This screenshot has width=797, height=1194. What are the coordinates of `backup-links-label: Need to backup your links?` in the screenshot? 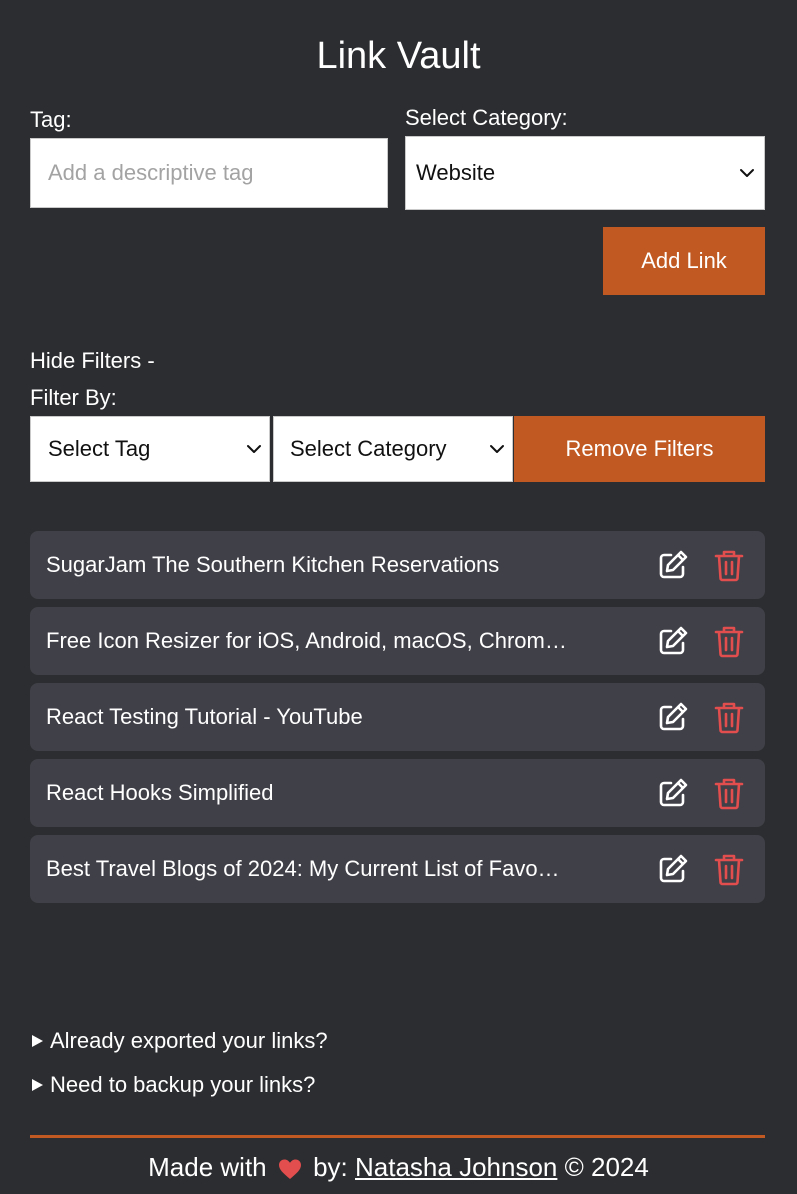 It's located at (183, 1084).